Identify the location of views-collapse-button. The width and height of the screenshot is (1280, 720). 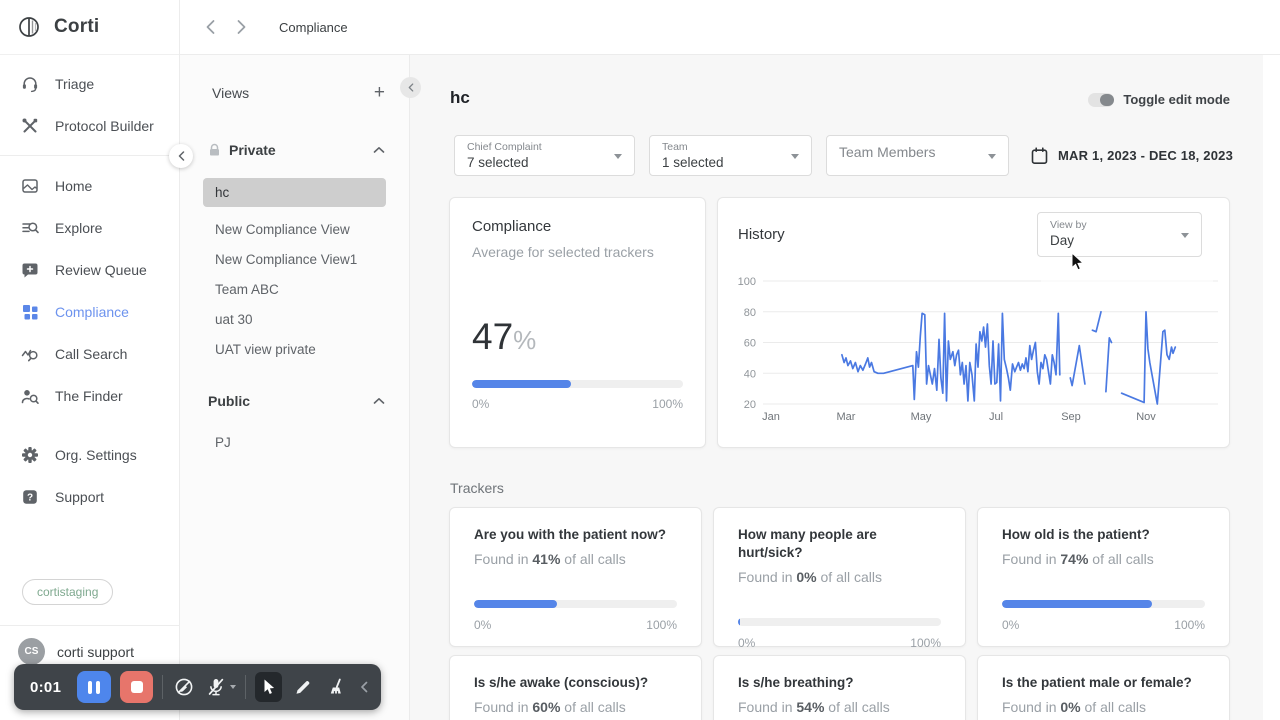
(410, 87).